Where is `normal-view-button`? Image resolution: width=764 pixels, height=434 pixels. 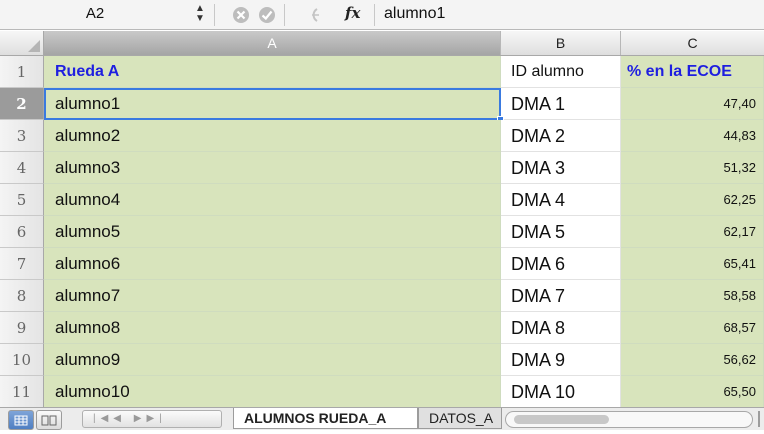
normal-view-button is located at coordinates (21, 420).